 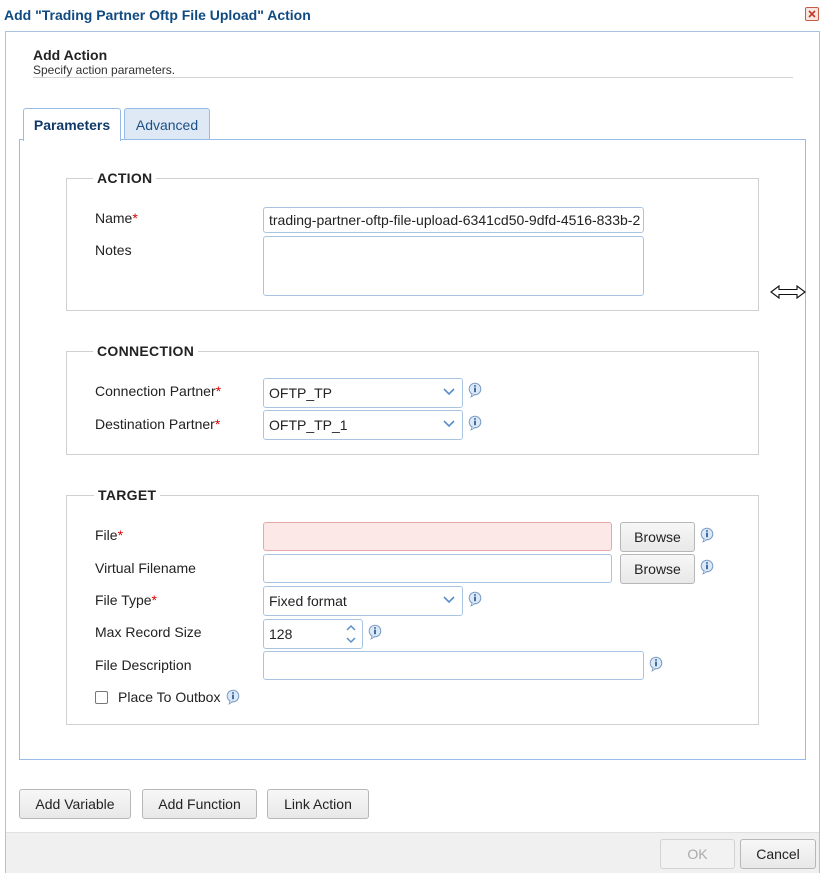 I want to click on notes-label: Notes, so click(x=113, y=250).